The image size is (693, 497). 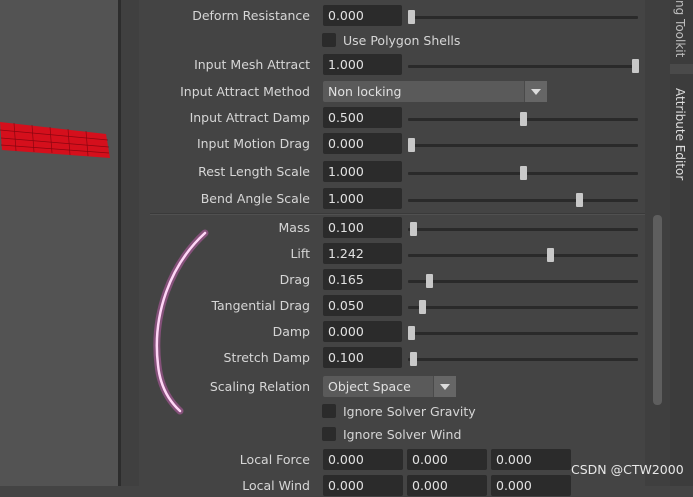 I want to click on attr-label: Drag, so click(x=294, y=279).